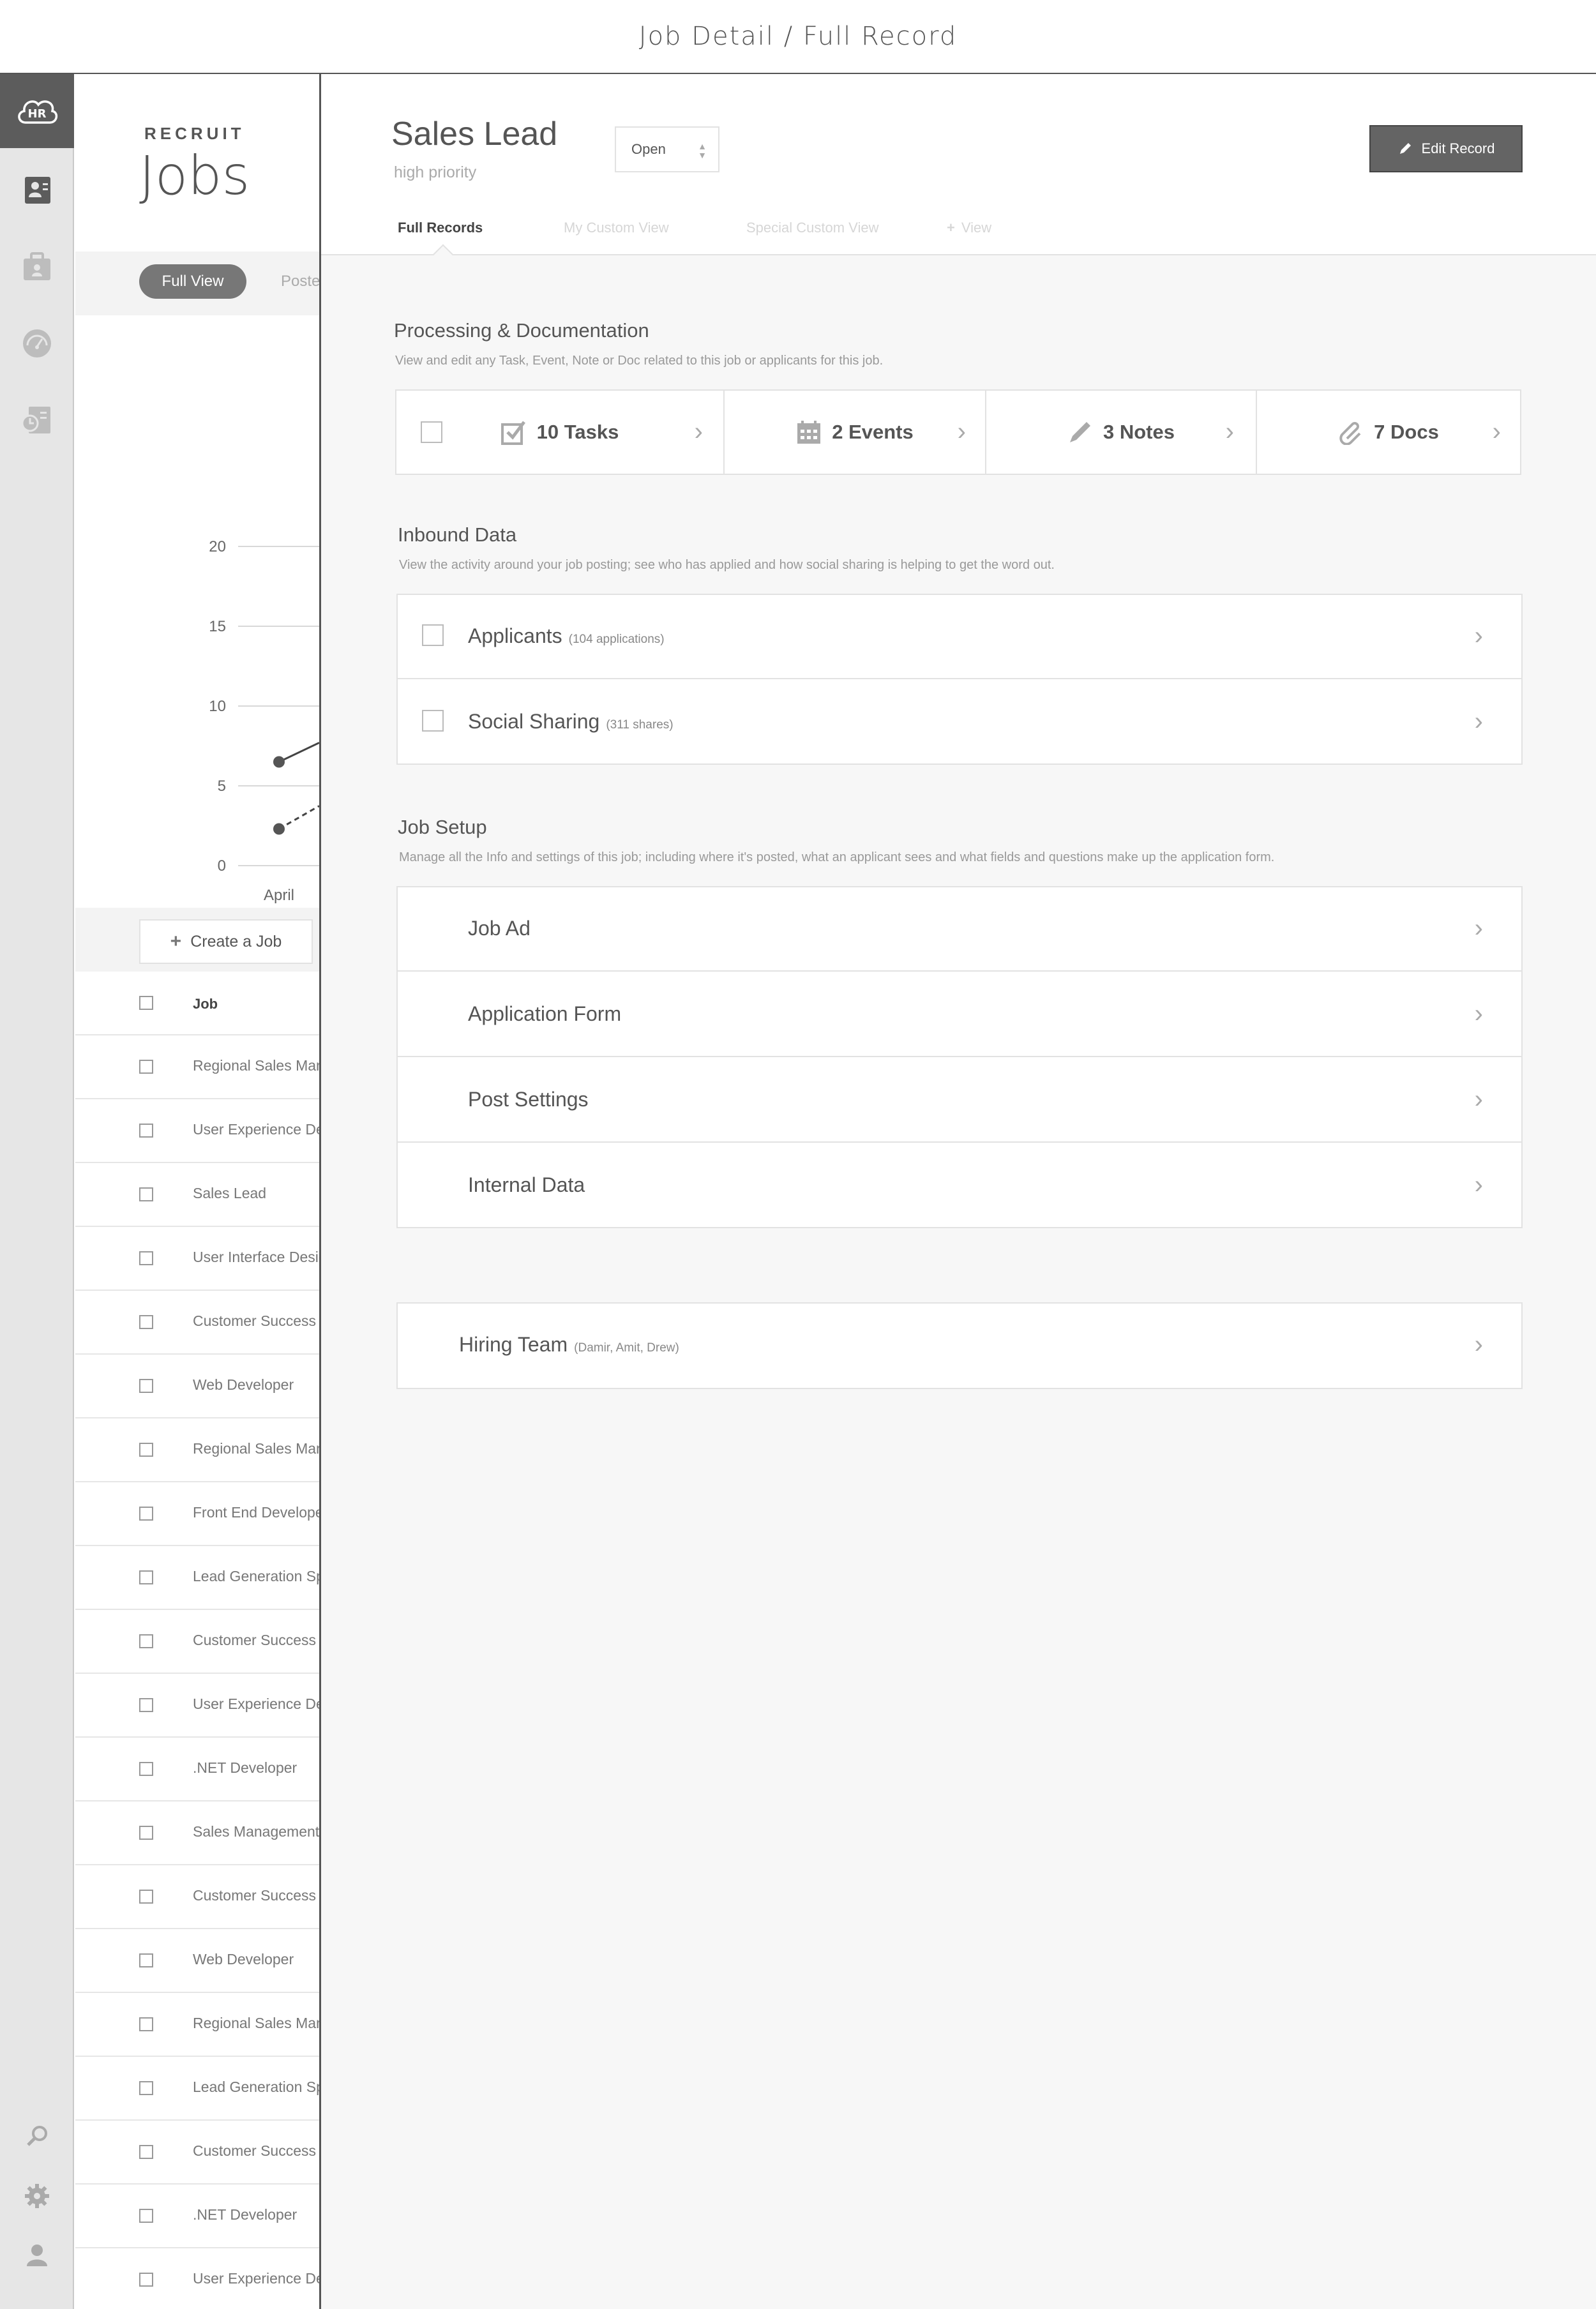 This screenshot has height=2309, width=1596. What do you see at coordinates (616, 228) in the screenshot?
I see `tab-my-custom-view: My Custom View` at bounding box center [616, 228].